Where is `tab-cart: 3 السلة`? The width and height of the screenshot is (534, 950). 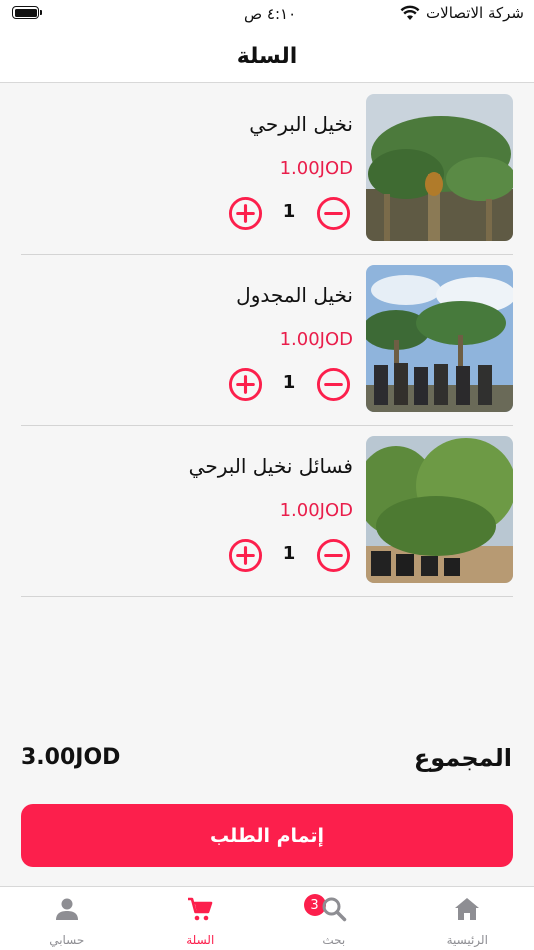 tab-cart: 3 السلة is located at coordinates (230, 918).